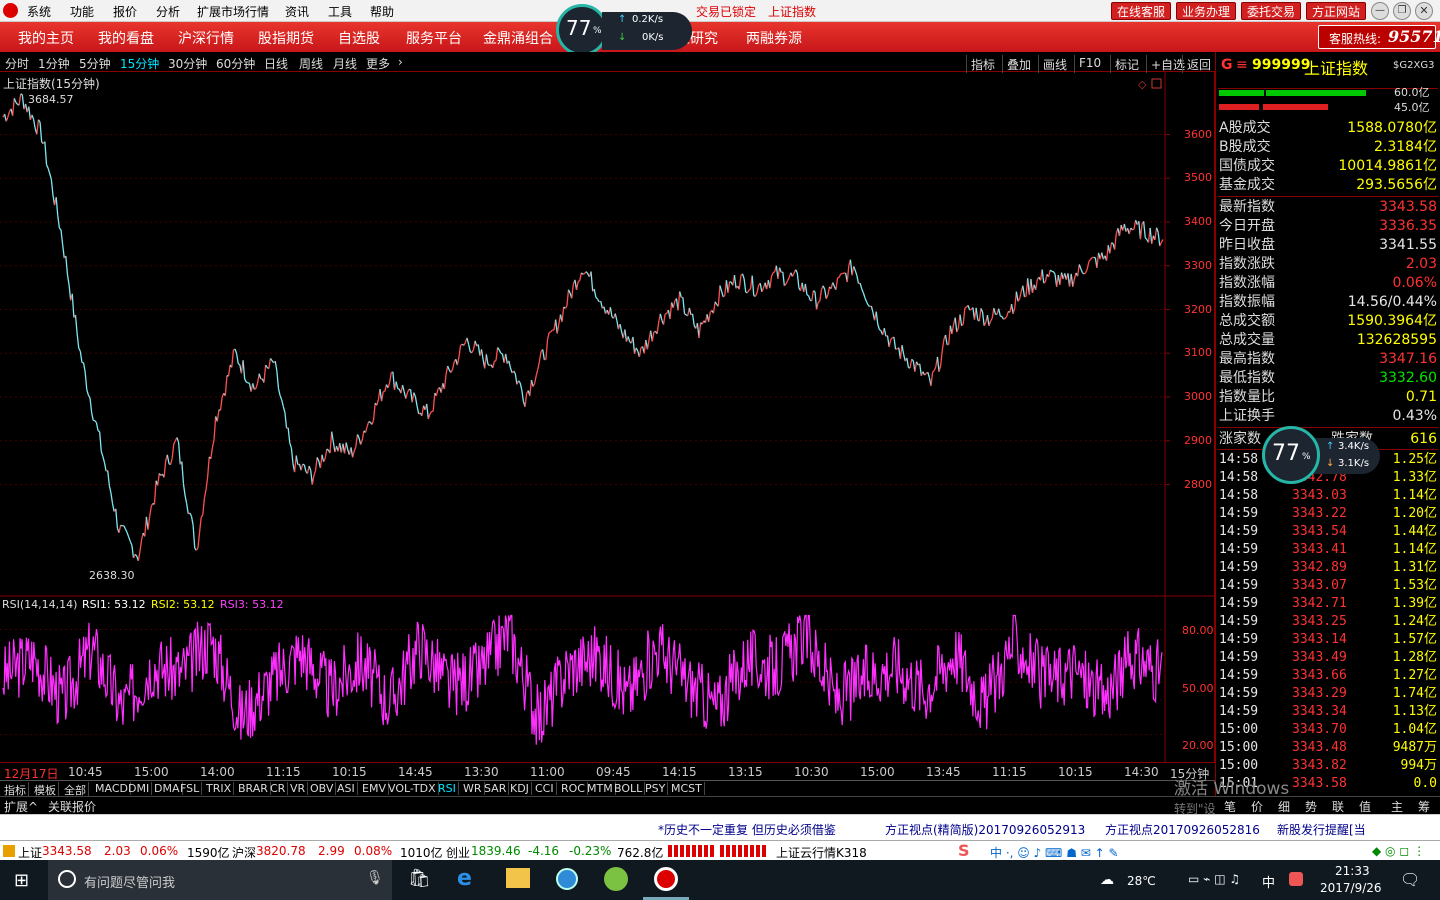  I want to click on period-week: 周线, so click(311, 63).